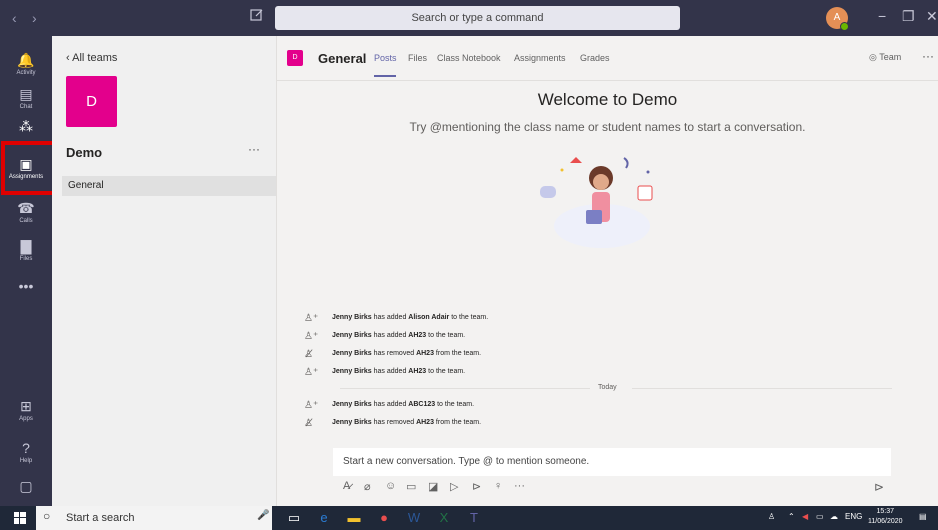 The image size is (938, 530). What do you see at coordinates (26, 73) in the screenshot?
I see `appbar-label: Activity` at bounding box center [26, 73].